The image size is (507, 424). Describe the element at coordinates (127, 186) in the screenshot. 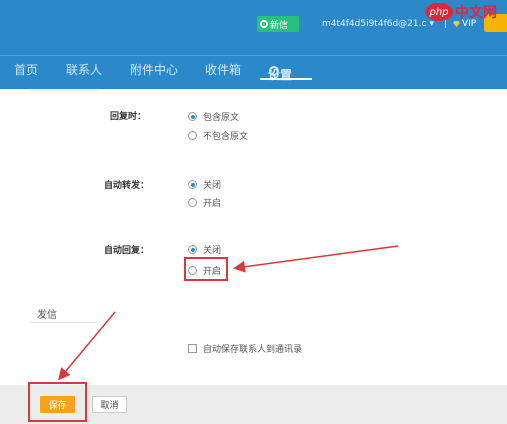

I see `auto-forward-label: 自动转发：` at that location.